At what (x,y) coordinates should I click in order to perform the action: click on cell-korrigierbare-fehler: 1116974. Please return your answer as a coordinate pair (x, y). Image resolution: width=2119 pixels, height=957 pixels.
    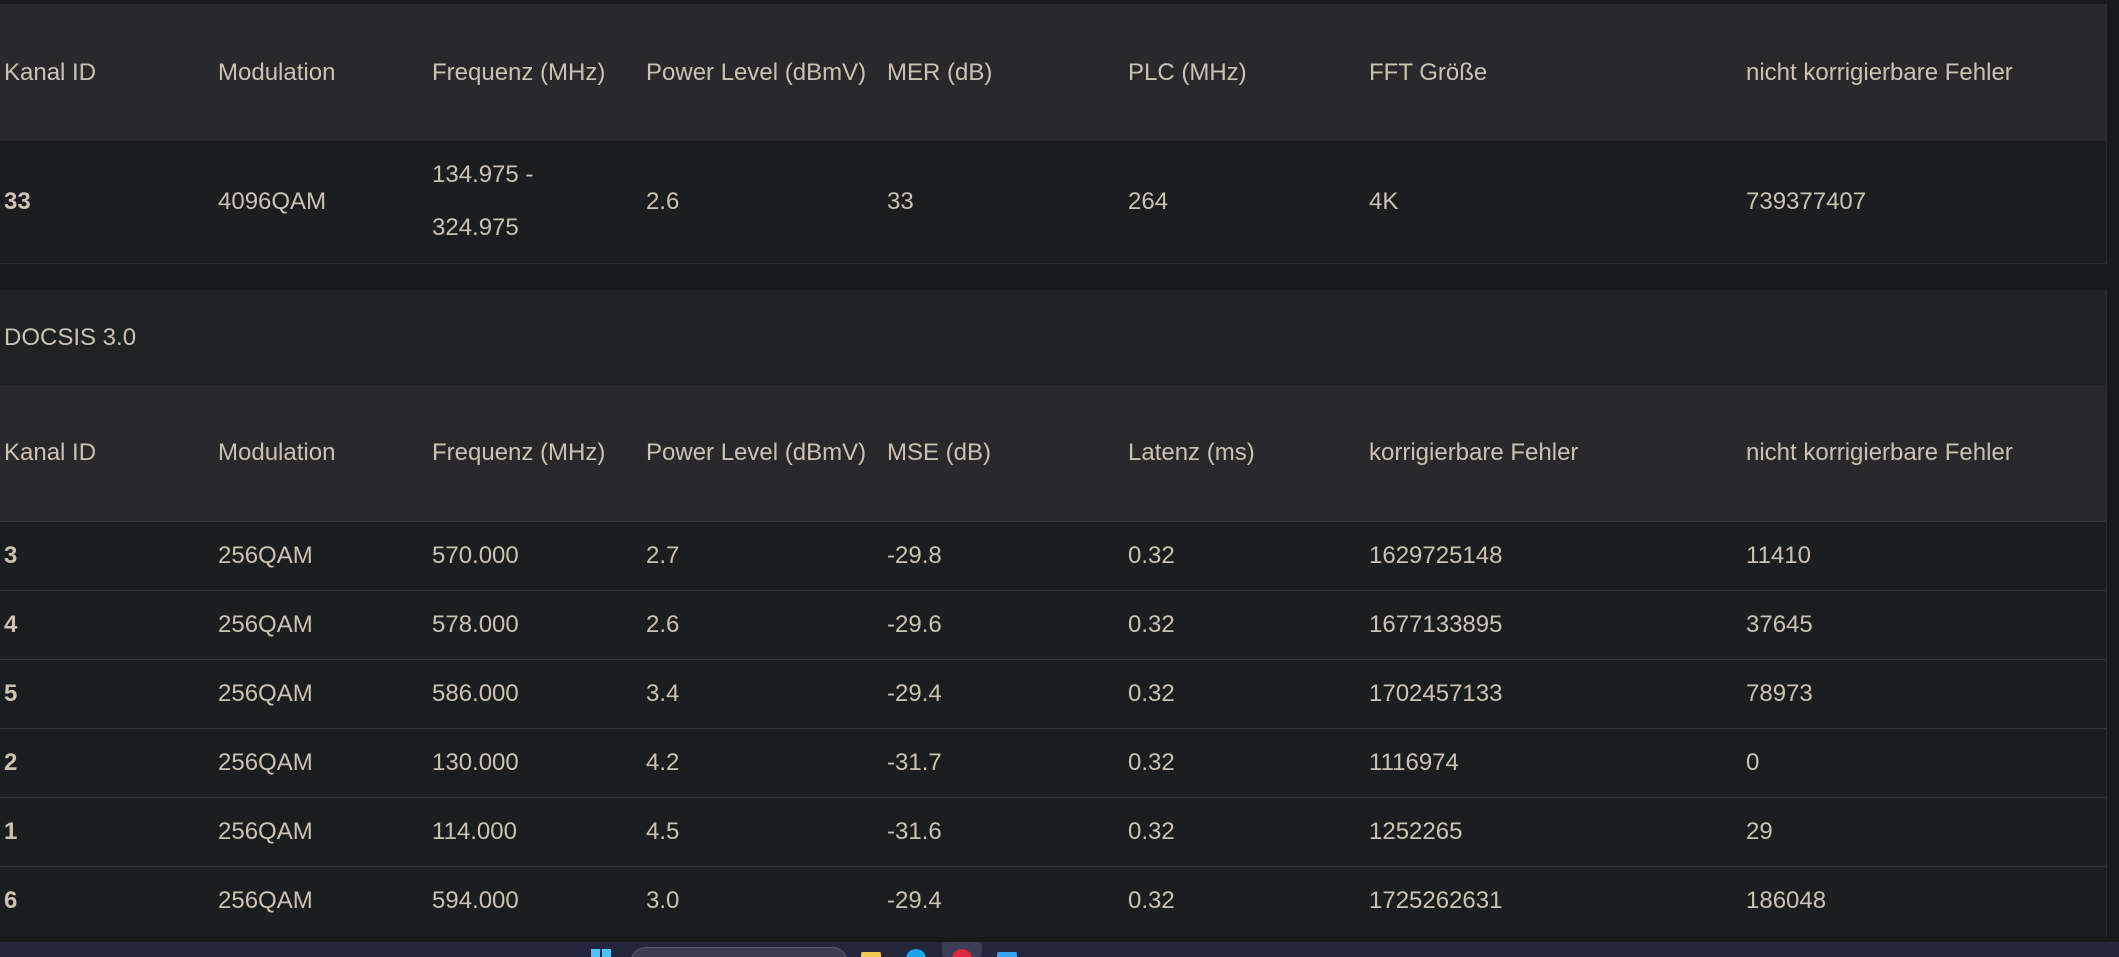
    Looking at the image, I should click on (1414, 762).